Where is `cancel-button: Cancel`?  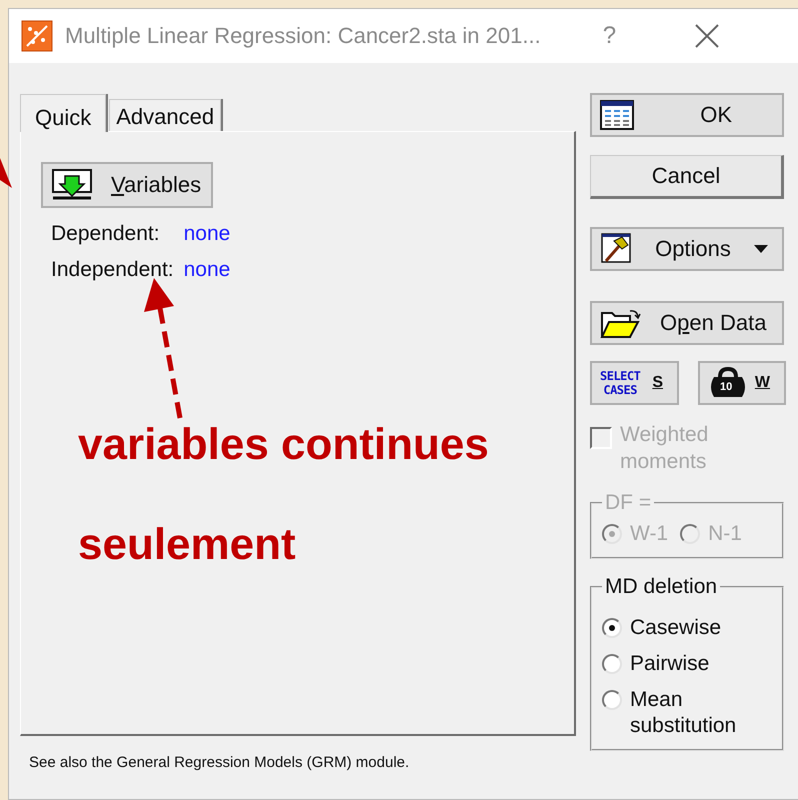 cancel-button: Cancel is located at coordinates (687, 177).